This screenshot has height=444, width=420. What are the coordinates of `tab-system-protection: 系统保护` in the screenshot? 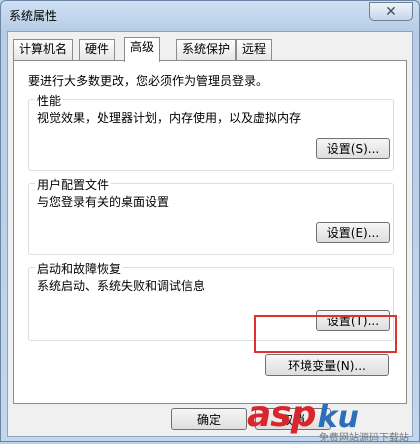 It's located at (206, 49).